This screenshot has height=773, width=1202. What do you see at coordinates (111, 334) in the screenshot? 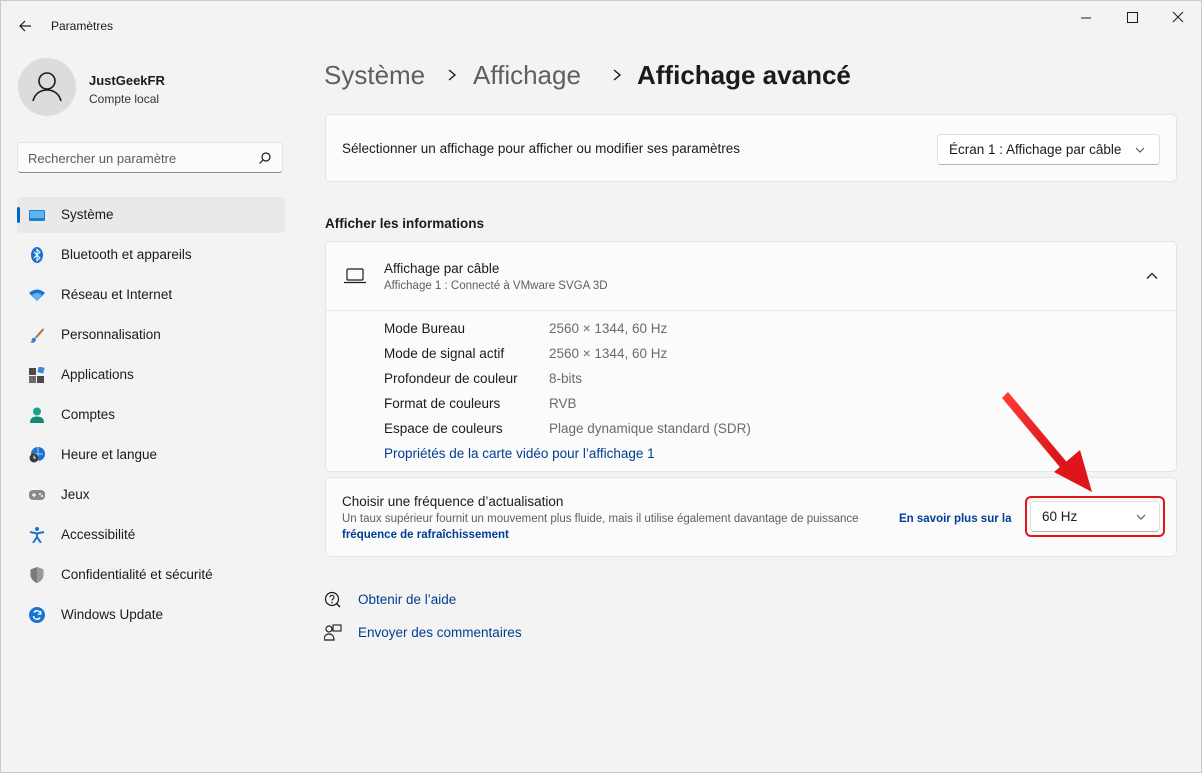
I see `sidebar-item-label: Personnalisation` at bounding box center [111, 334].